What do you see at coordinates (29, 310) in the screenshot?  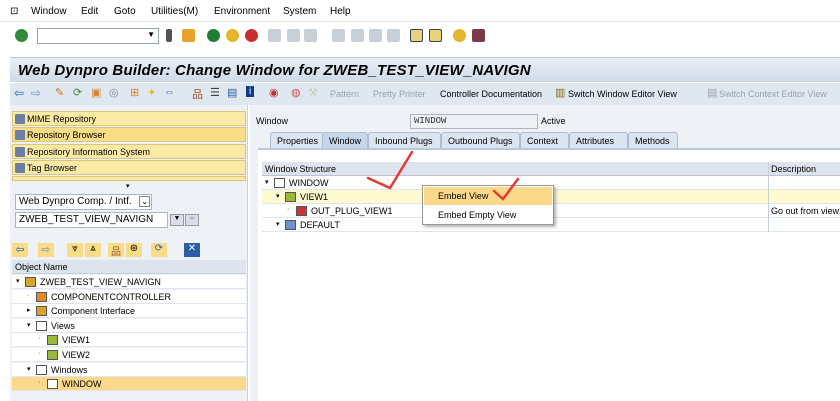 I see `expander-icon: ▸` at bounding box center [29, 310].